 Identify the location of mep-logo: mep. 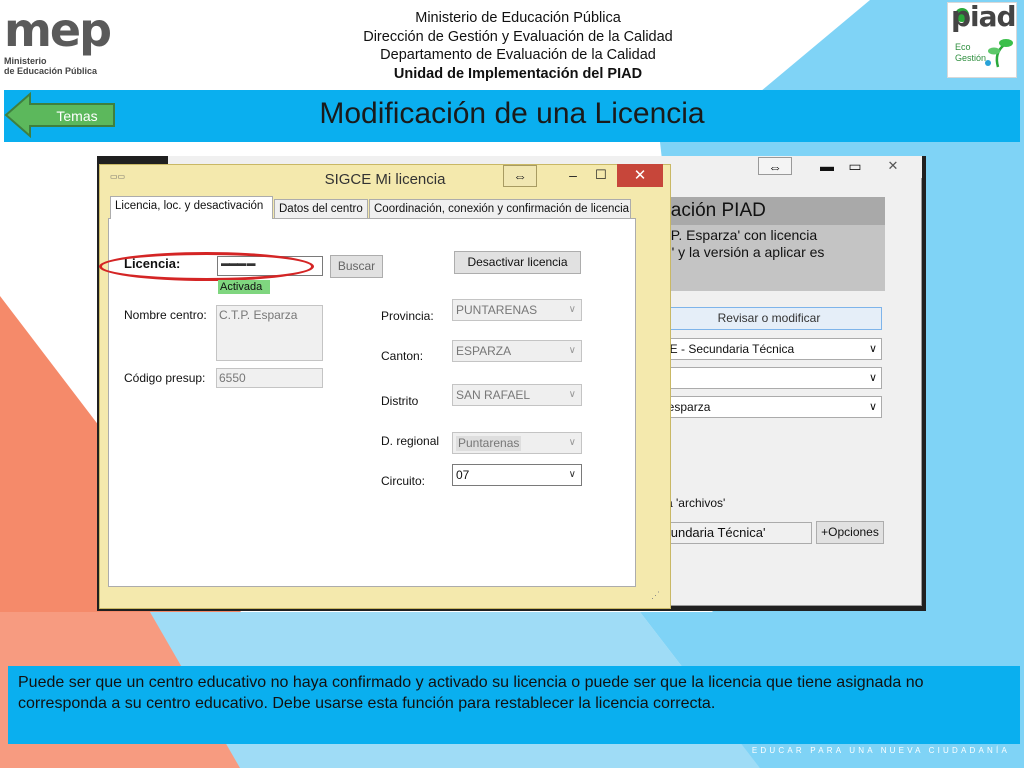
(58, 30).